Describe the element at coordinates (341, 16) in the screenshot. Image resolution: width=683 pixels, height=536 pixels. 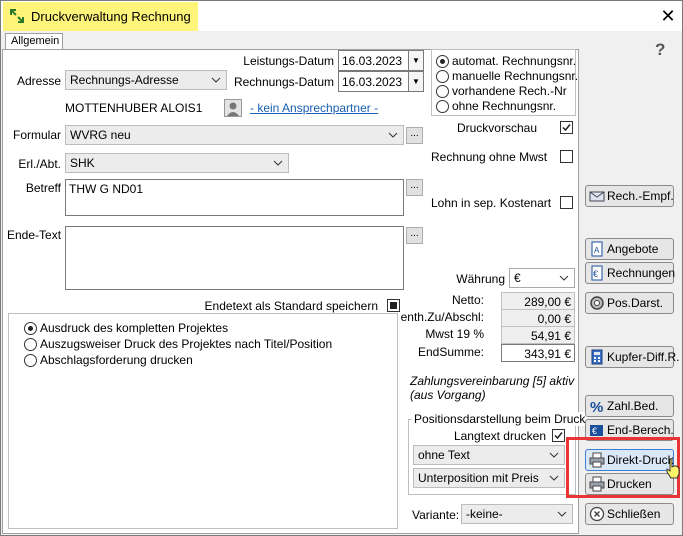
I see `title-bar: Druckverwaltung Rechnung ✕` at that location.